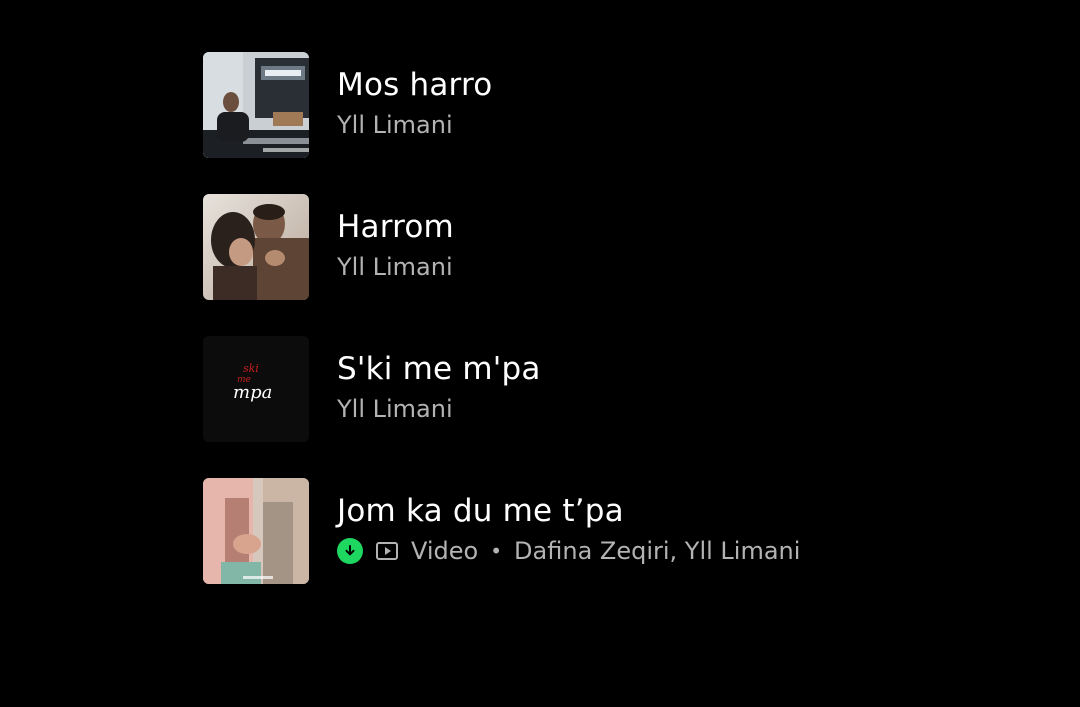 This screenshot has height=707, width=1080. I want to click on album-cover-ski-me-mpa: ski me mpa, so click(256, 389).